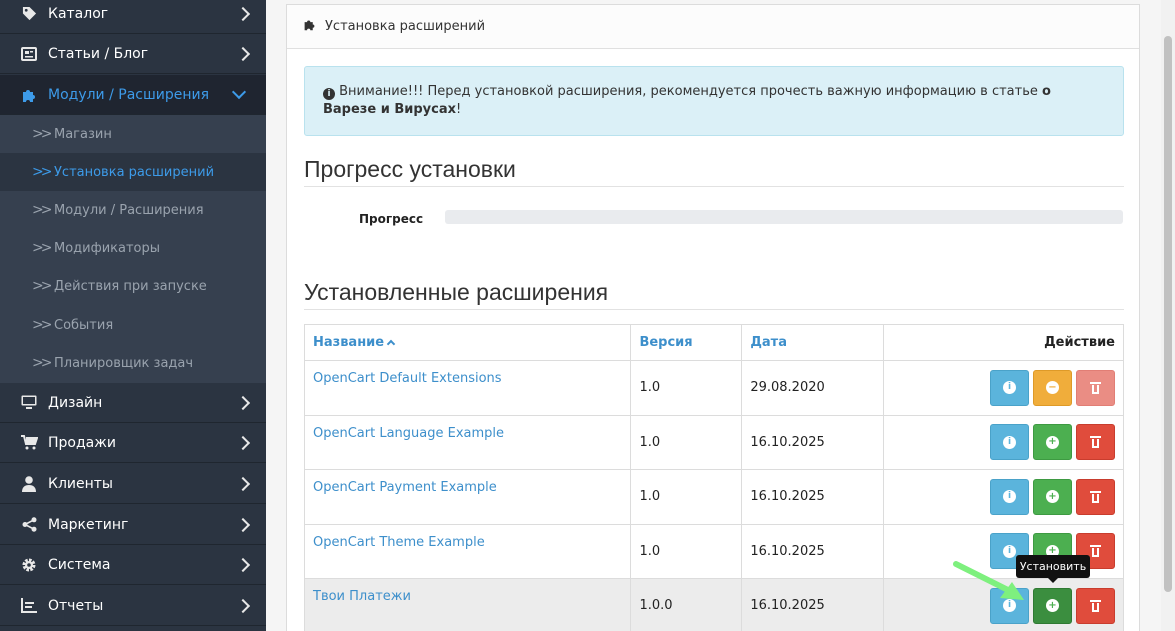 The height and width of the screenshot is (631, 1175). What do you see at coordinates (75, 402) in the screenshot?
I see `sidebar-item-label: Дизайн` at bounding box center [75, 402].